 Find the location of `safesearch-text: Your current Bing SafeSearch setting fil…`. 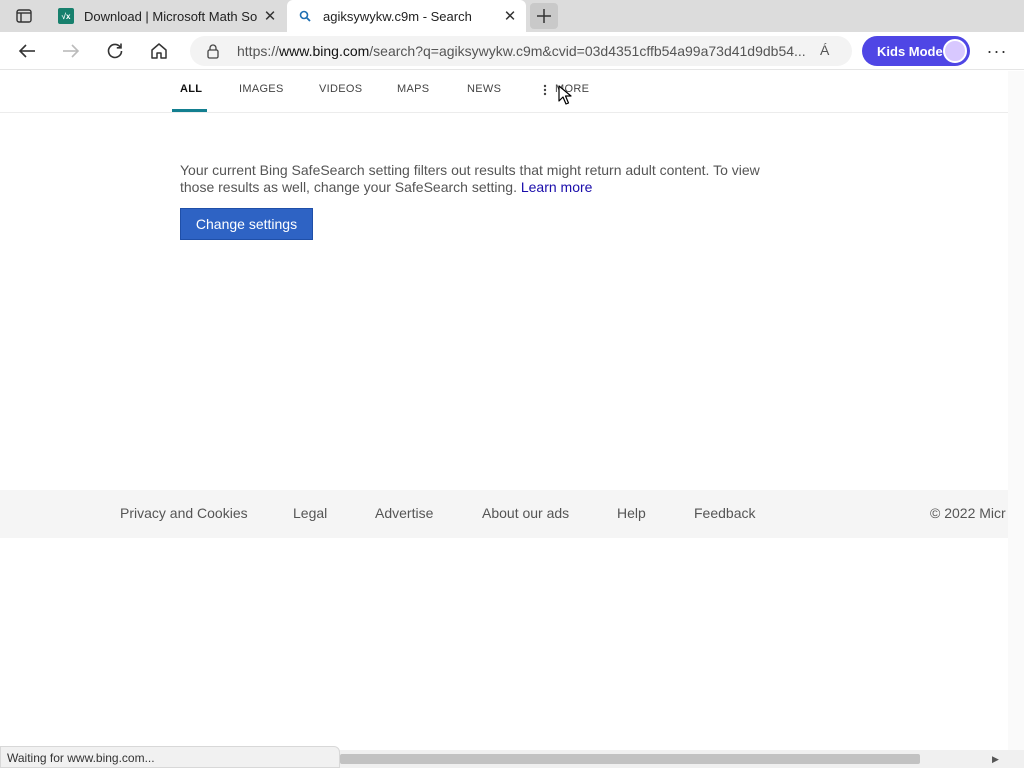

safesearch-text: Your current Bing SafeSearch setting fil… is located at coordinates (470, 178).